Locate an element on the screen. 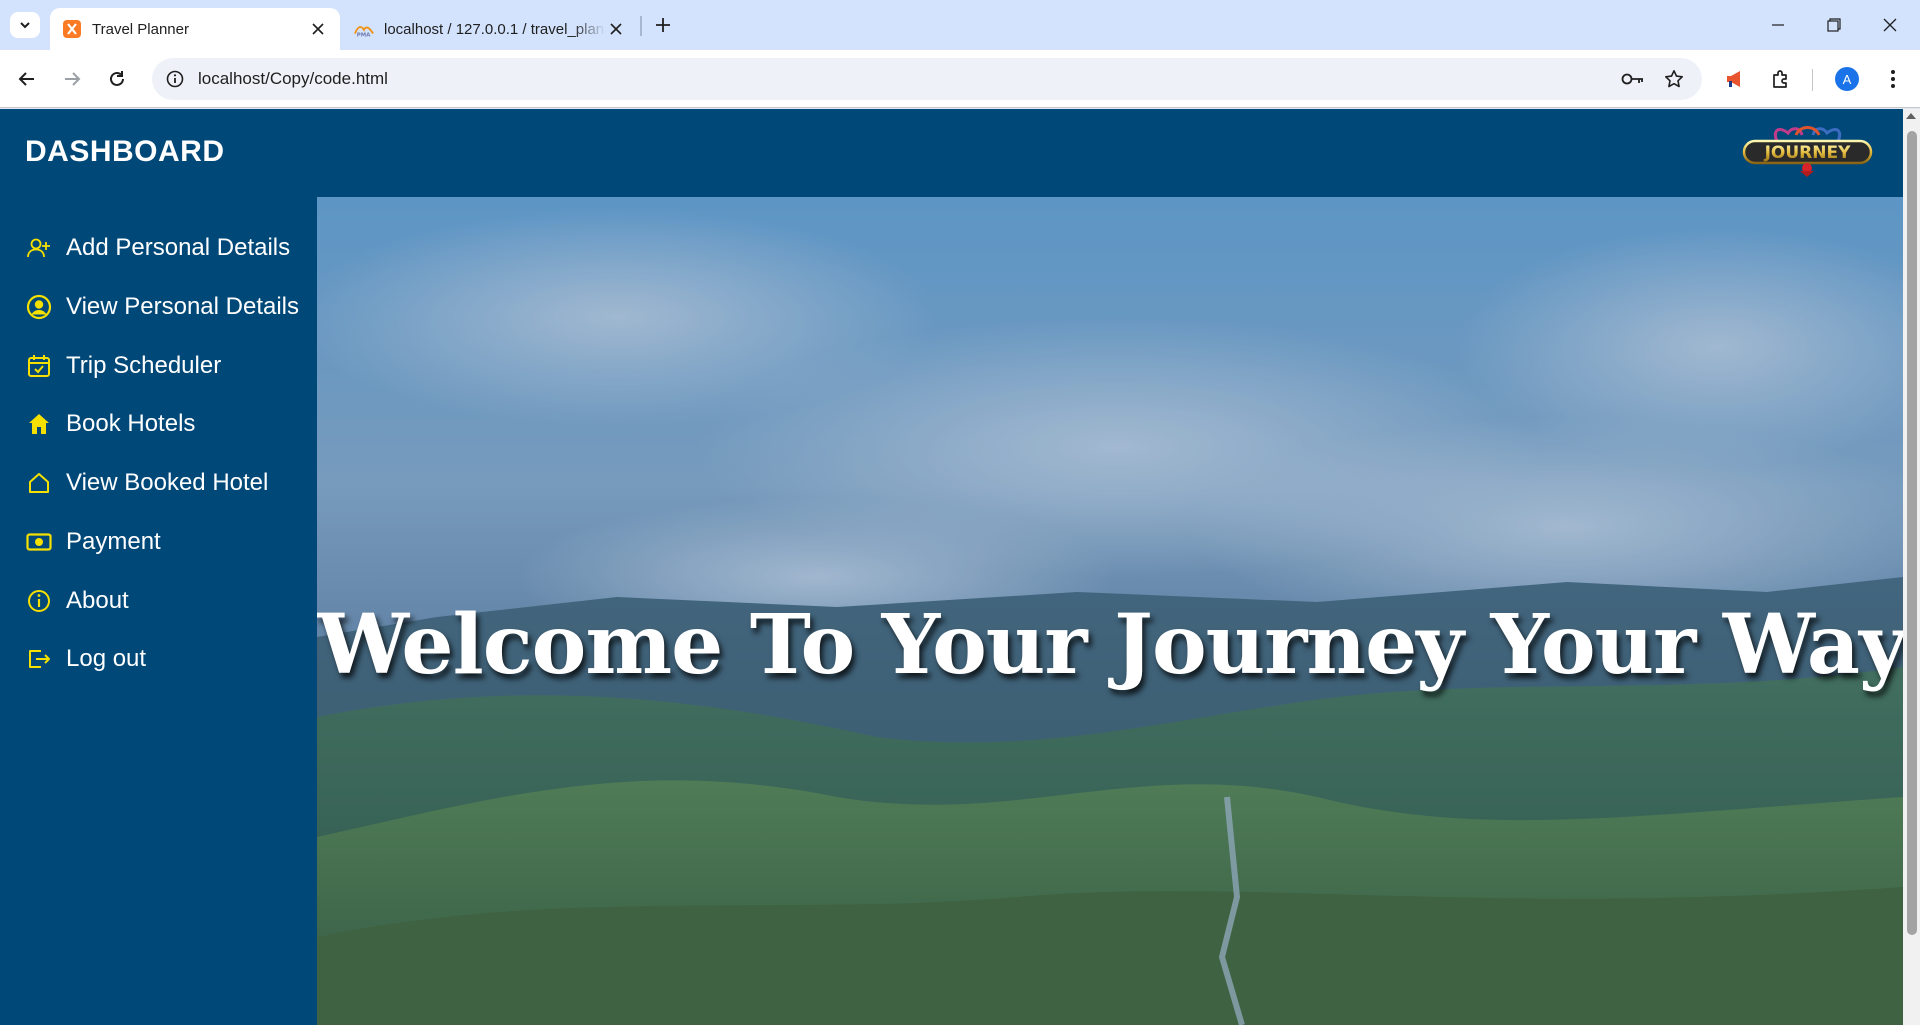  new-tab-button is located at coordinates (663, 25).